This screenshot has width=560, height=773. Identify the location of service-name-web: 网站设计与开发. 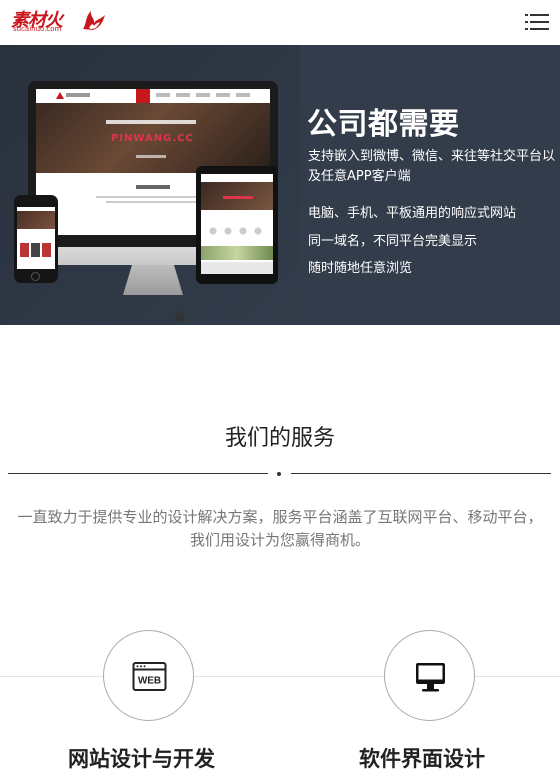
(141, 759).